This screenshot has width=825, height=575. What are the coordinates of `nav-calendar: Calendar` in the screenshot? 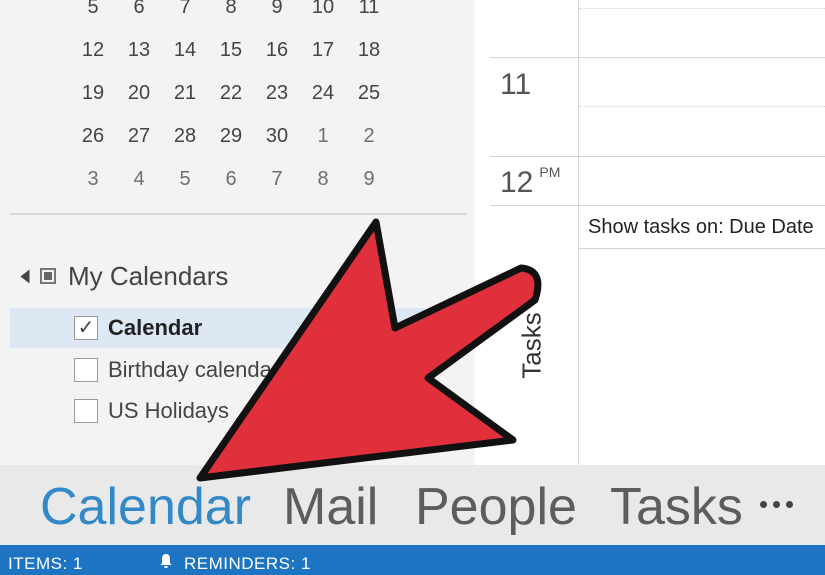 It's located at (145, 507).